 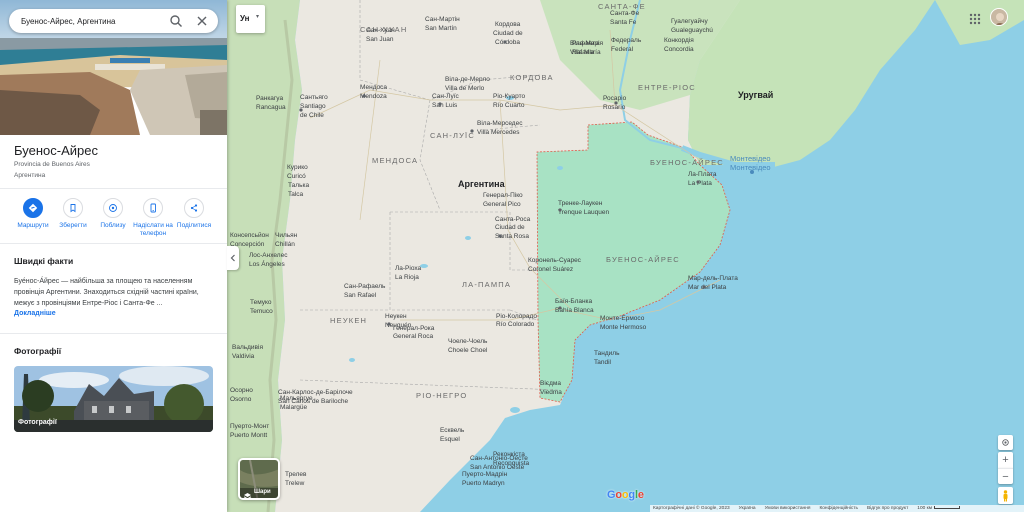 I want to click on map-label-city: Віла-де-Мерло, so click(x=467, y=79).